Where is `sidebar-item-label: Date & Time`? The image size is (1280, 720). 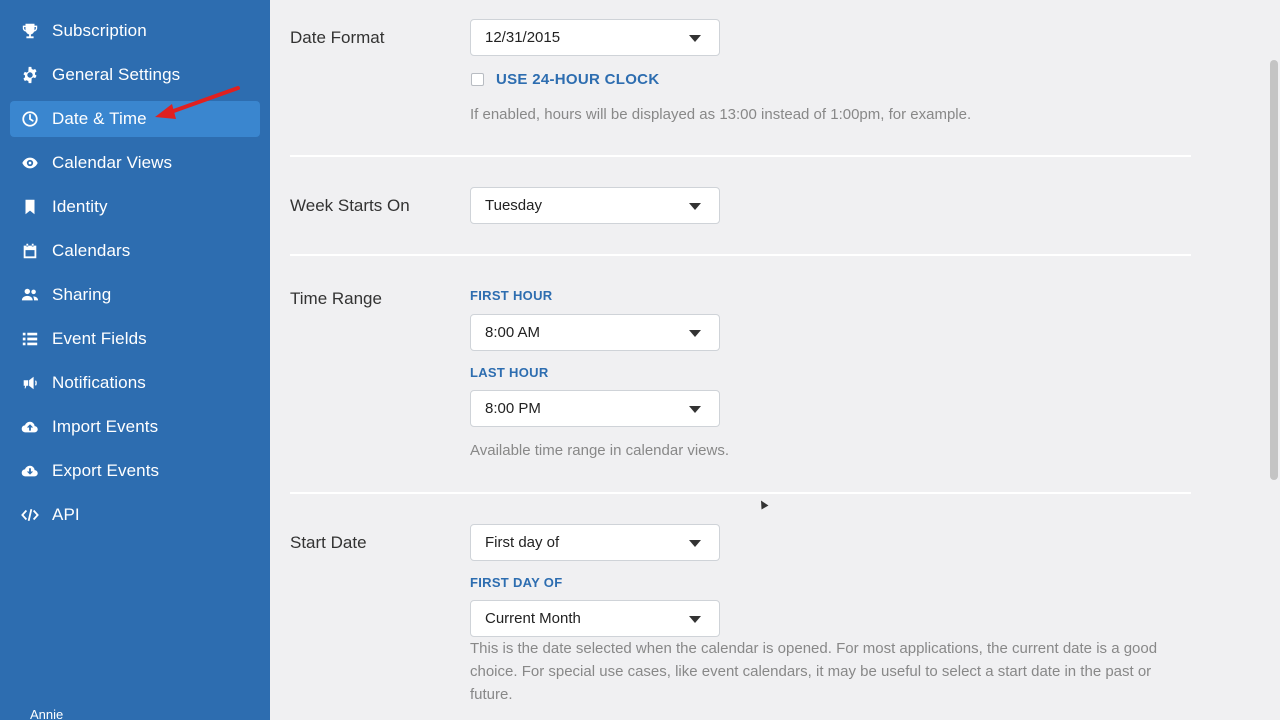
sidebar-item-label: Date & Time is located at coordinates (99, 118).